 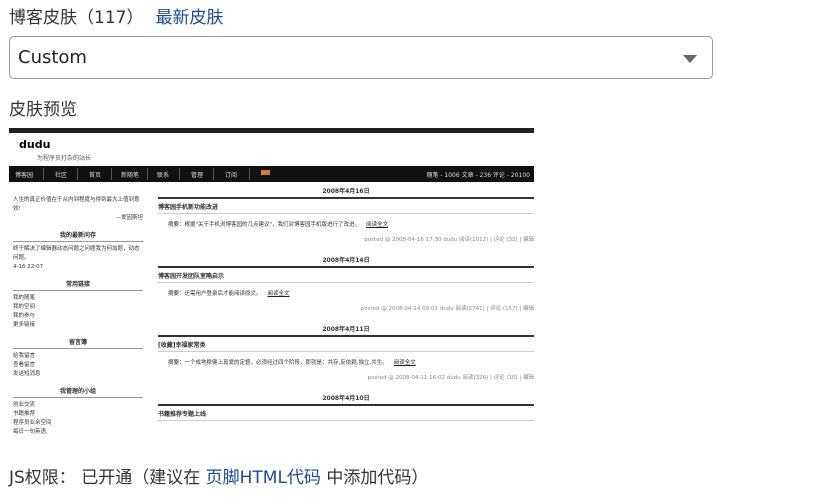 What do you see at coordinates (78, 392) in the screenshot?
I see `preview-side-heading: 我管理的小组` at bounding box center [78, 392].